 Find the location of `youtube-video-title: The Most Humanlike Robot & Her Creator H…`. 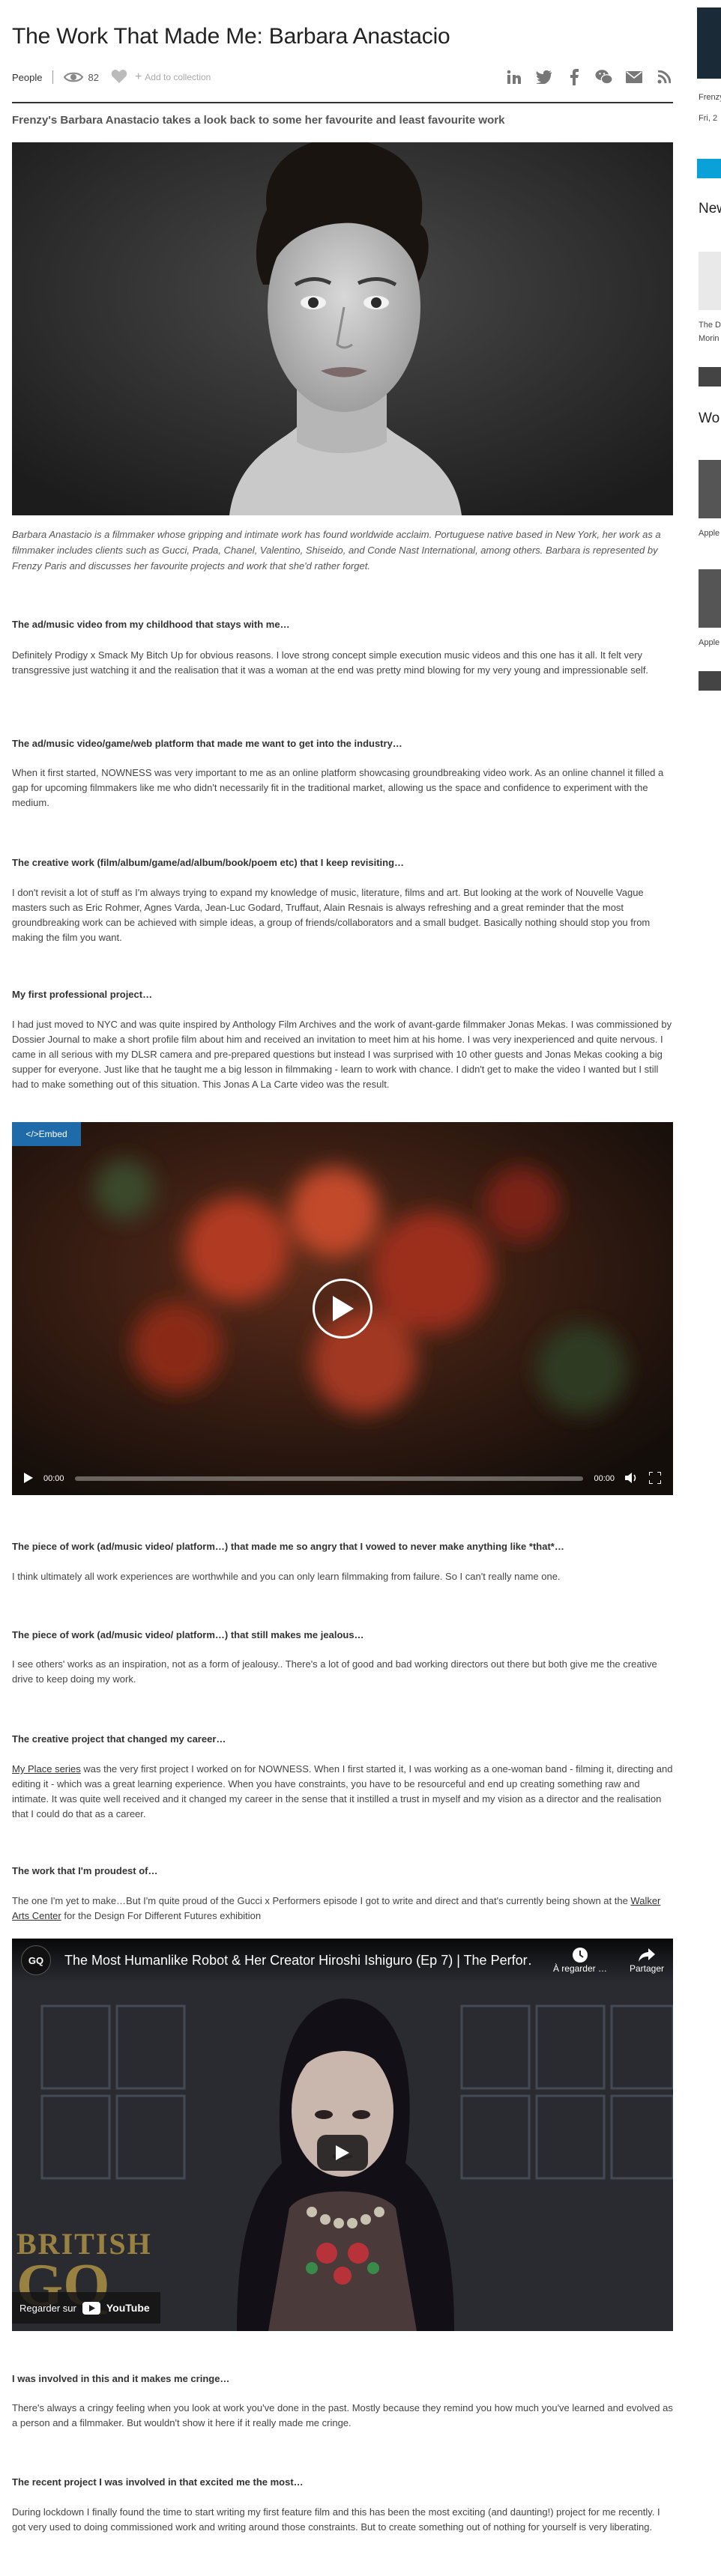

youtube-video-title: The Most Humanlike Robot & Her Creator H… is located at coordinates (297, 1961).